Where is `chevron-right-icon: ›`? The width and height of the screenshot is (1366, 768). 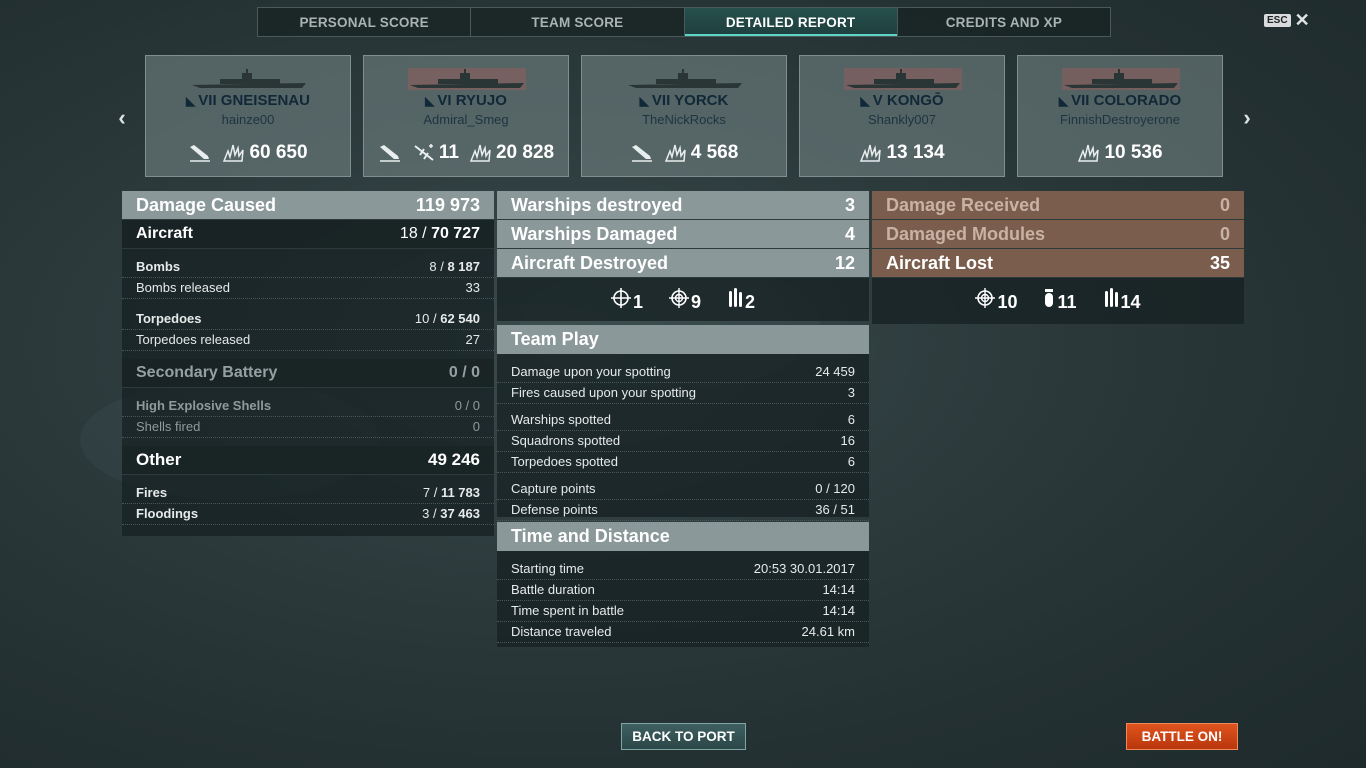
chevron-right-icon: › is located at coordinates (1247, 118).